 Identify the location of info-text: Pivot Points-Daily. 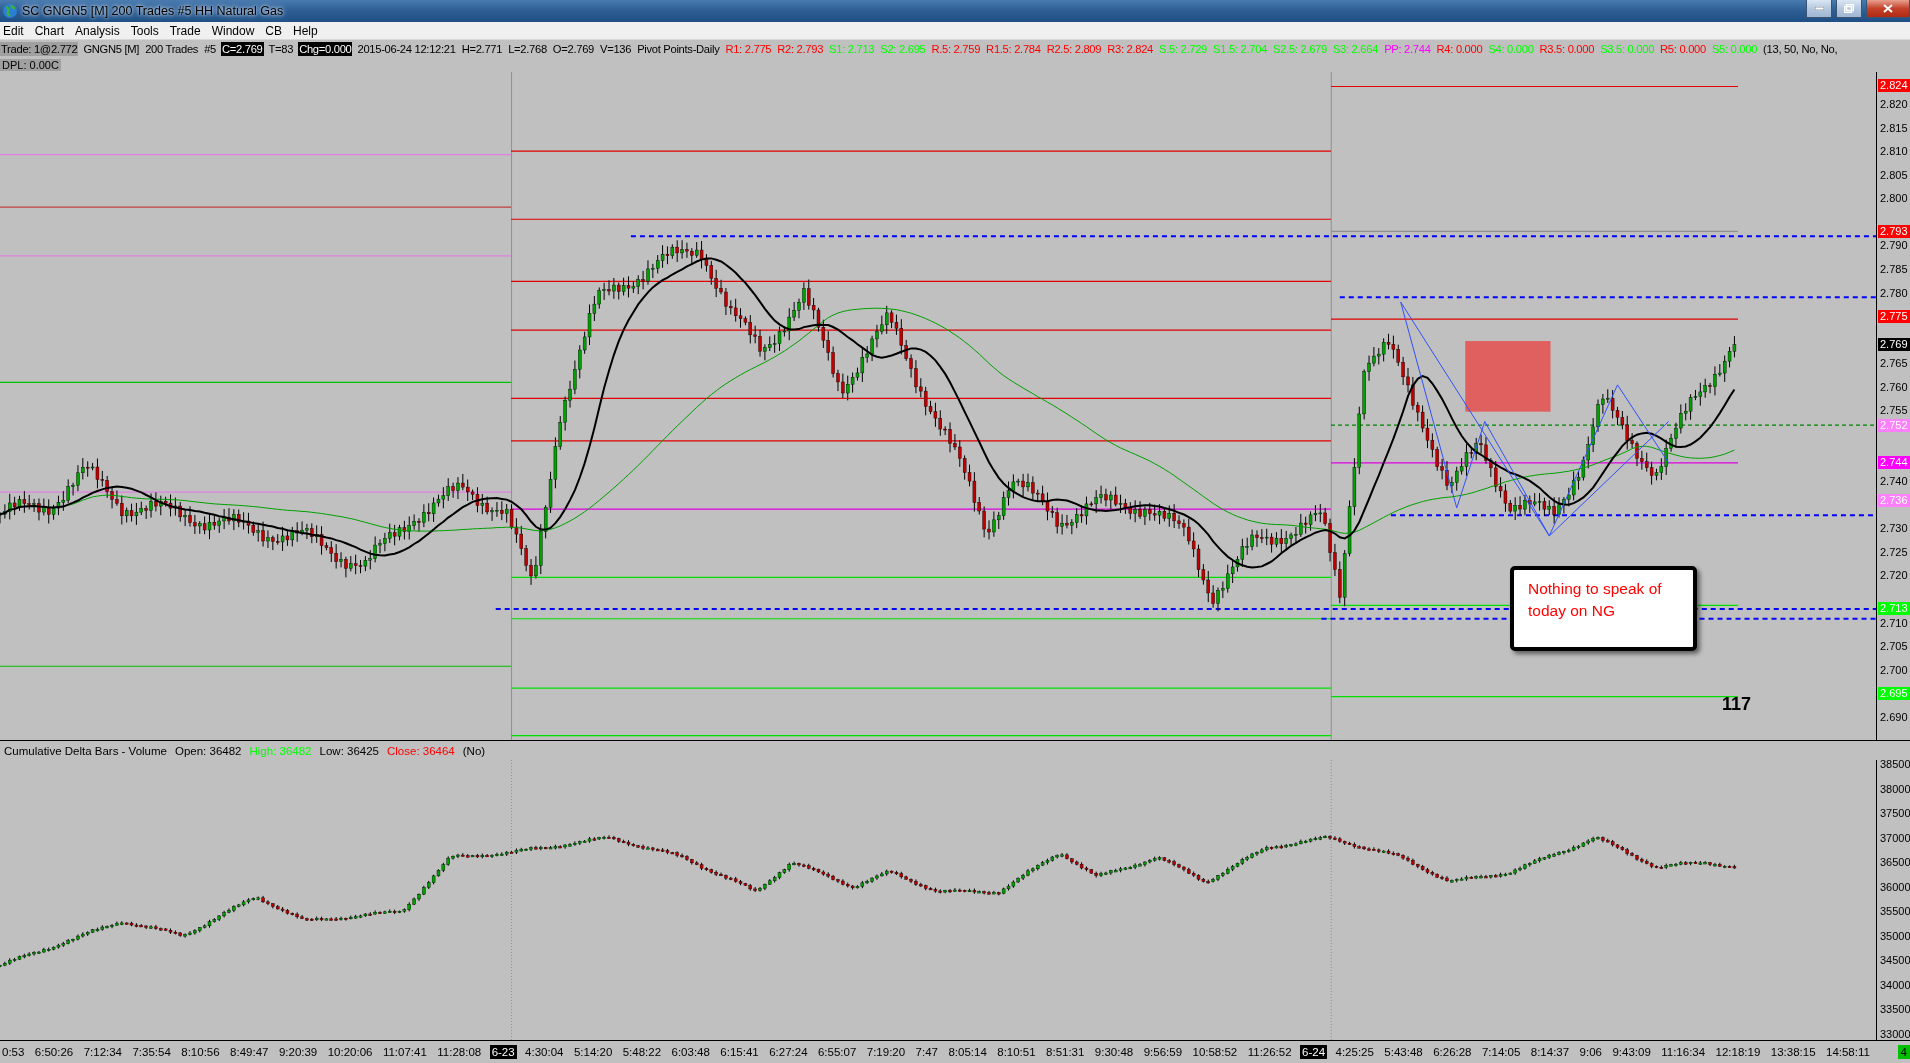
(678, 49).